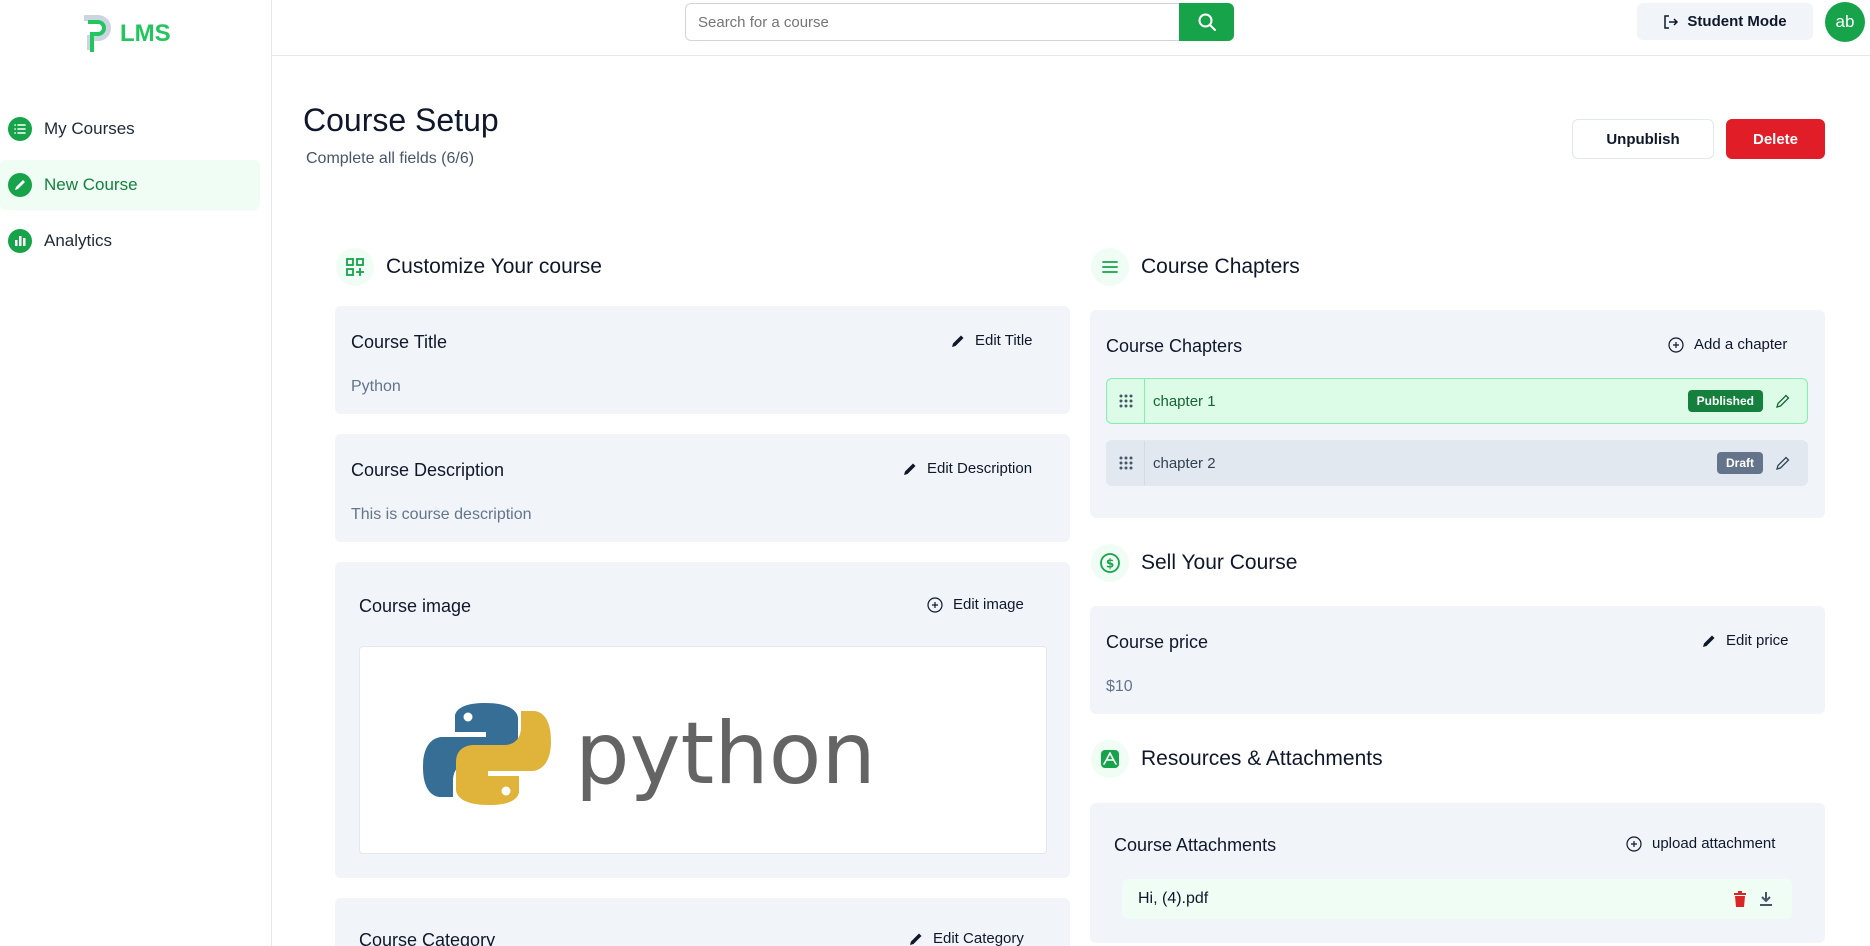 Image resolution: width=1870 pixels, height=946 pixels. I want to click on course-description-value: This is course description, so click(441, 514).